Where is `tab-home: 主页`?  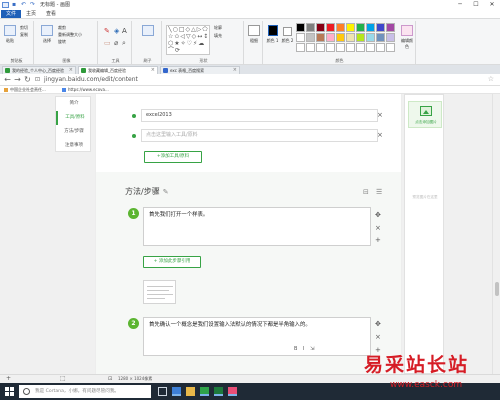
tab-home: 主页 is located at coordinates (31, 14).